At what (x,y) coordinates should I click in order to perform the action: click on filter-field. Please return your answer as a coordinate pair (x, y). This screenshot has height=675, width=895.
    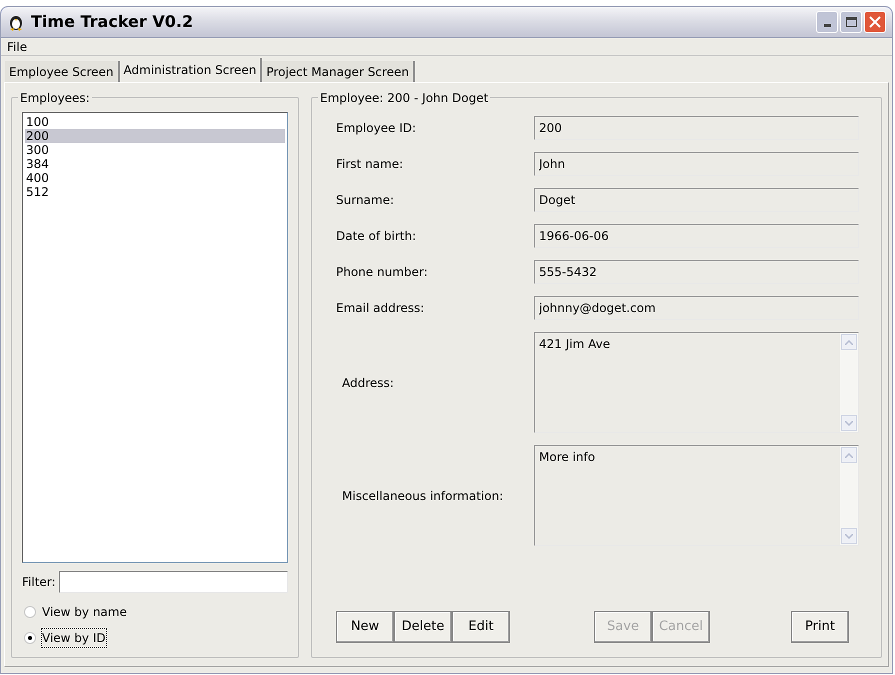
    Looking at the image, I should click on (173, 582).